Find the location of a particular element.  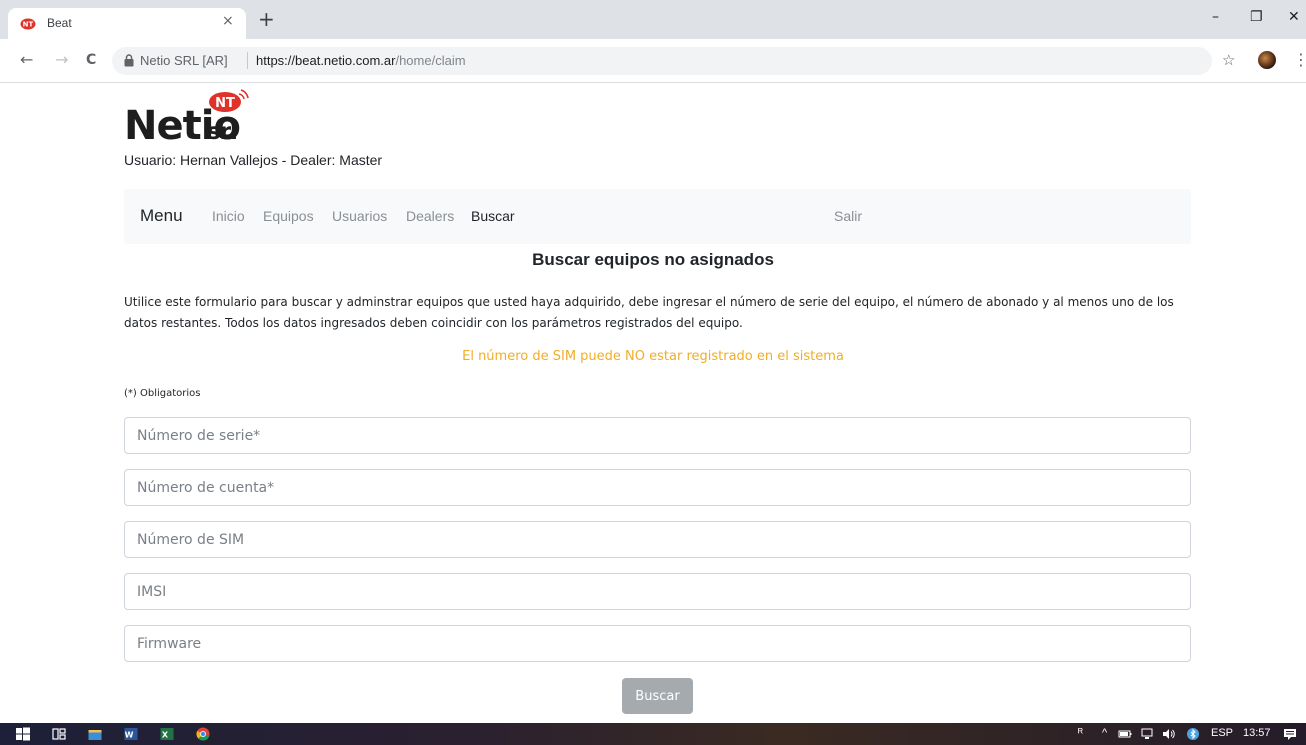

star-icon: ☆ is located at coordinates (1228, 60).